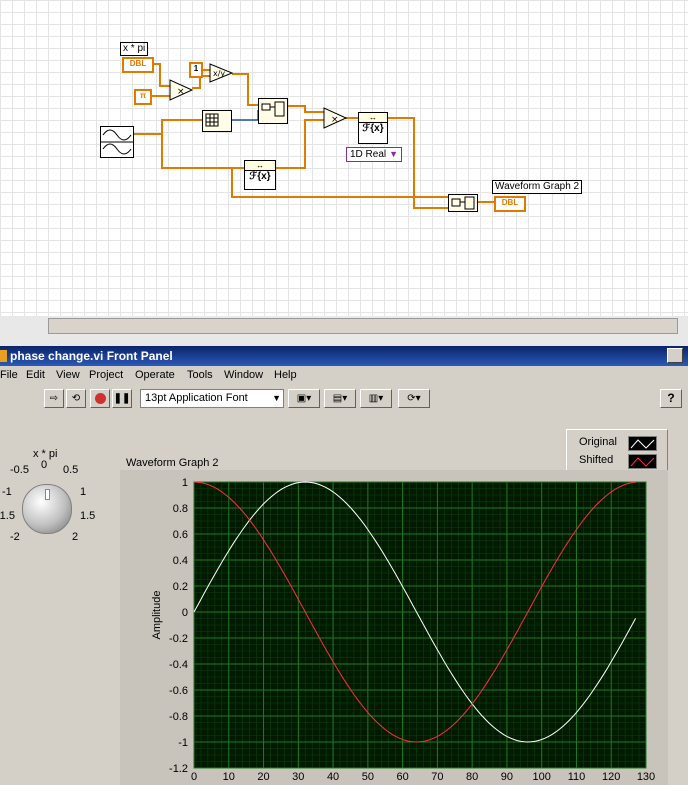 This screenshot has height=785, width=688. What do you see at coordinates (373, 118) in the screenshot?
I see `fft-arrow-icon: ↔` at bounding box center [373, 118].